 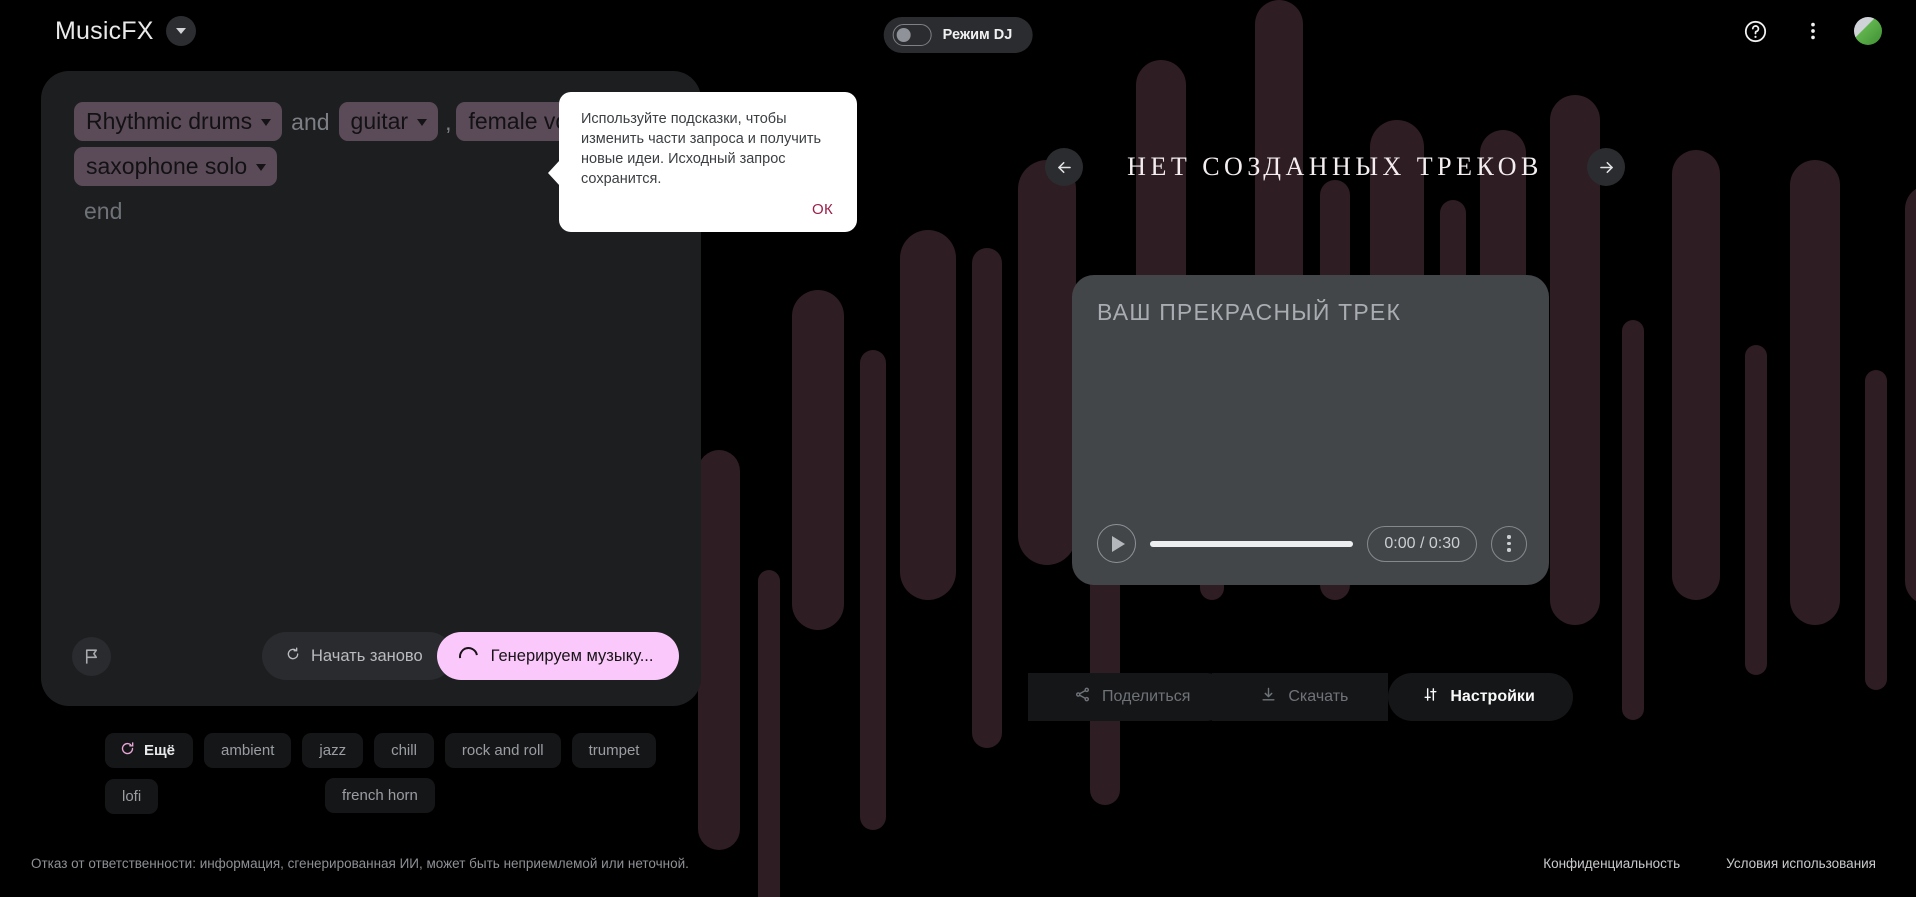 I want to click on prompt-connector-and: and, so click(x=310, y=121).